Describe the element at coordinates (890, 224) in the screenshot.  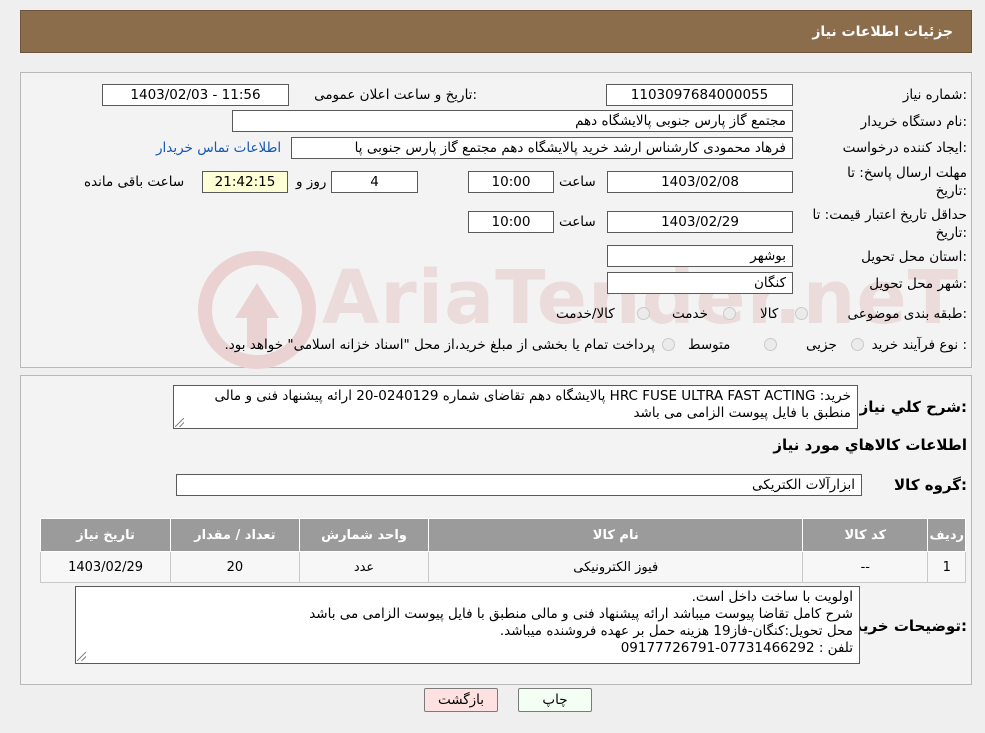
I see `validity-label: حداقل تاریخ اعتبار قیمت: تا تاریخ:` at that location.